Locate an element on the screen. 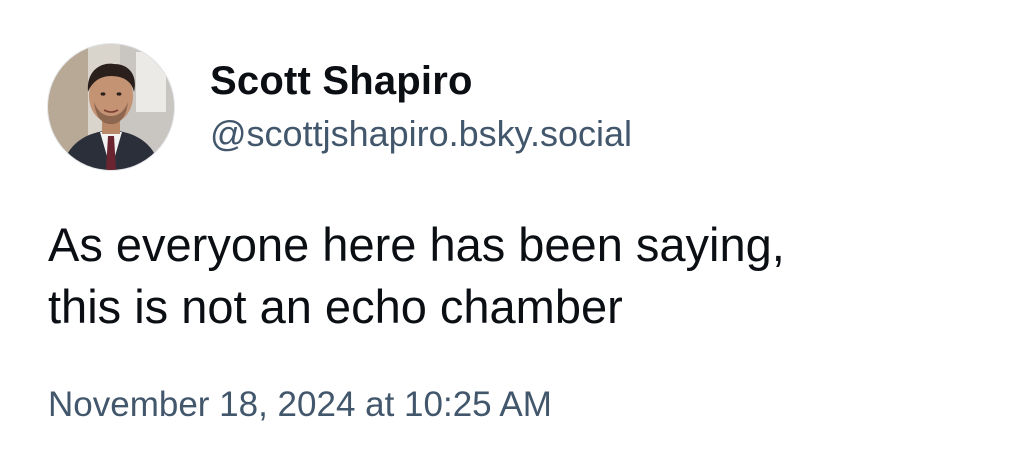 This screenshot has width=1036, height=454. author-names: Scott Shapiro @scottjshapiro.bsky.social is located at coordinates (421, 107).